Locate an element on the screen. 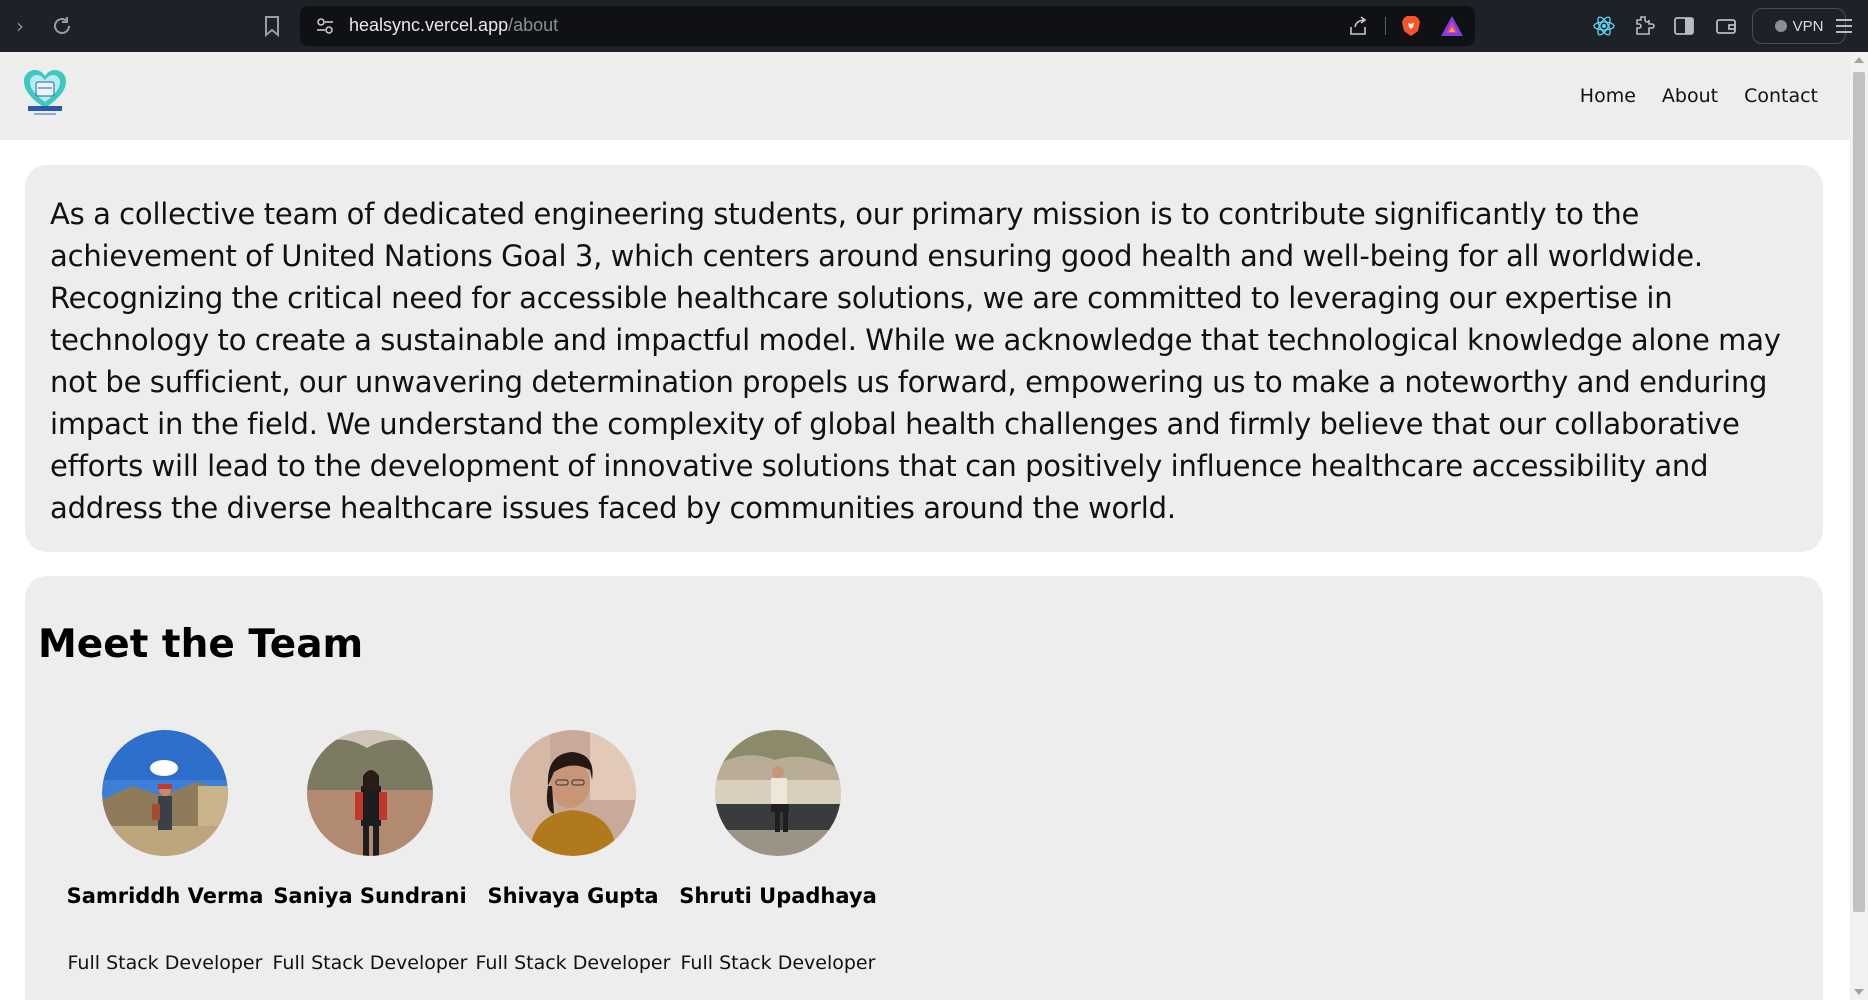 The height and width of the screenshot is (1000, 1868). divider is located at coordinates (1385, 26).